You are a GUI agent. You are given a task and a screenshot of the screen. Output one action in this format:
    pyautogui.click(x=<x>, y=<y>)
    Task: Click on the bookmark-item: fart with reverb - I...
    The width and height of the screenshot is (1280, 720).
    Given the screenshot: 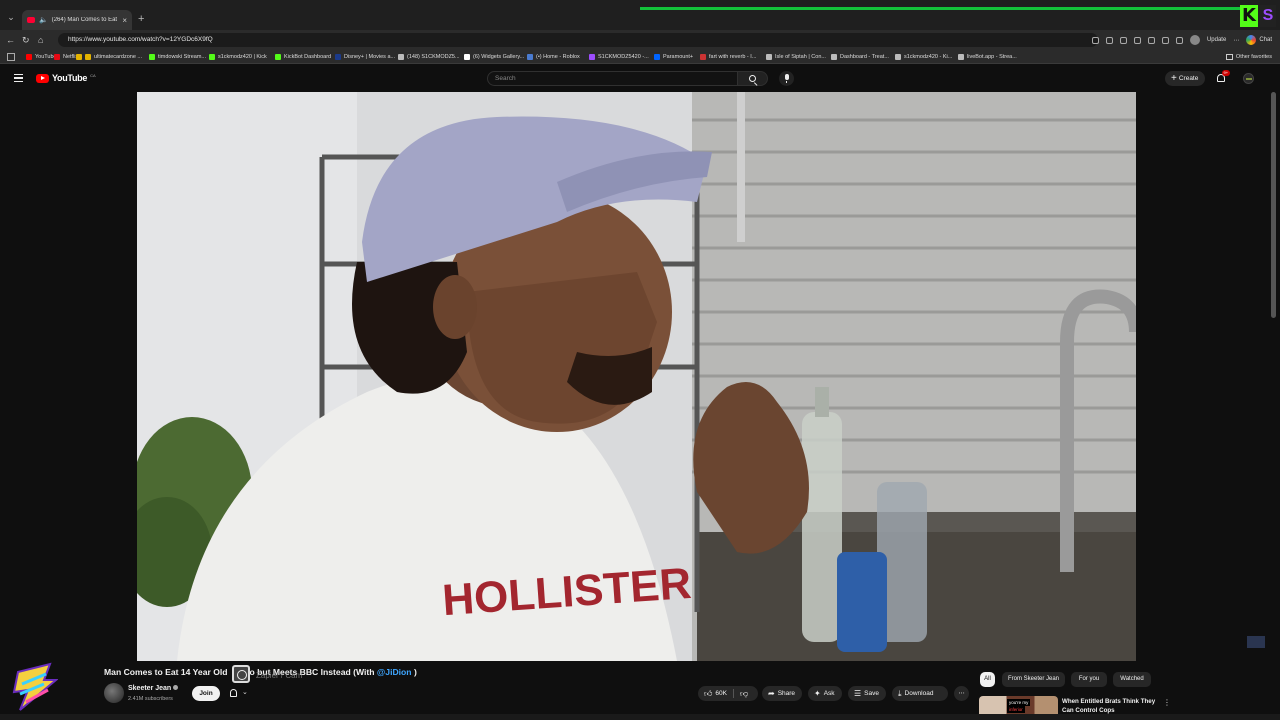 What is the action you would take?
    pyautogui.click(x=733, y=57)
    